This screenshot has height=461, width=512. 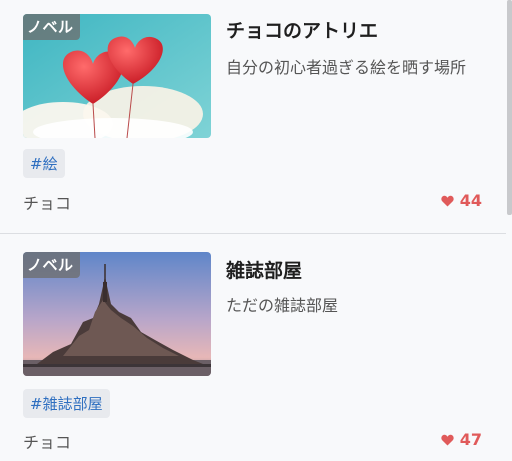 What do you see at coordinates (470, 439) in the screenshot?
I see `like-count-value: 47` at bounding box center [470, 439].